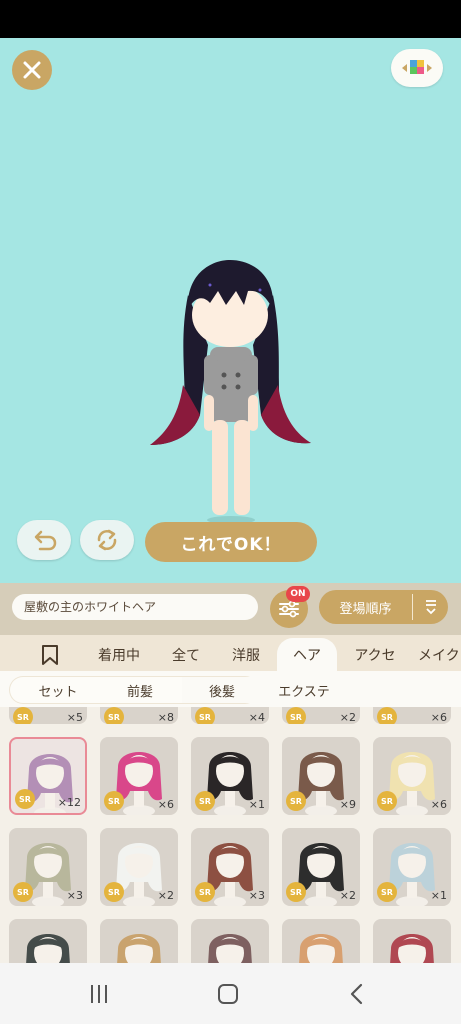 The image size is (461, 1024). I want to click on item-name-field: 屋敷の主のホワイトヘア, so click(135, 607).